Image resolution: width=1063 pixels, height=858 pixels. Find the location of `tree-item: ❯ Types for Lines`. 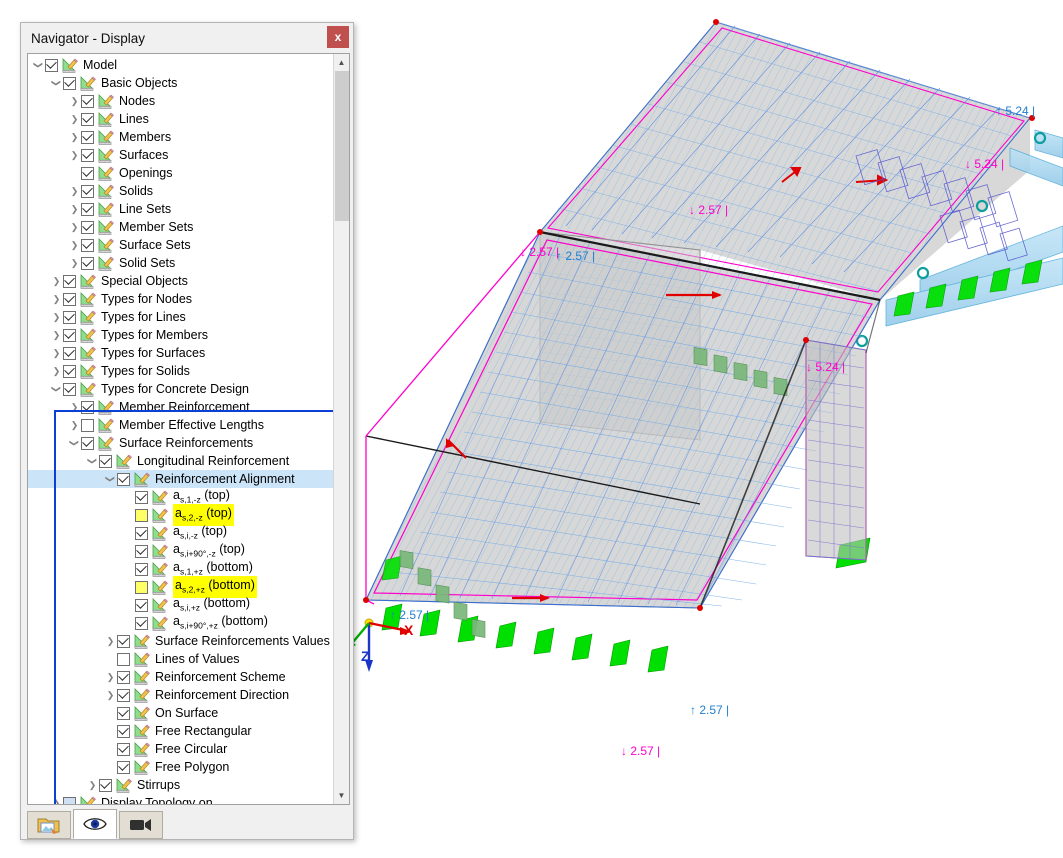

tree-item: ❯ Types for Lines is located at coordinates (180, 317).